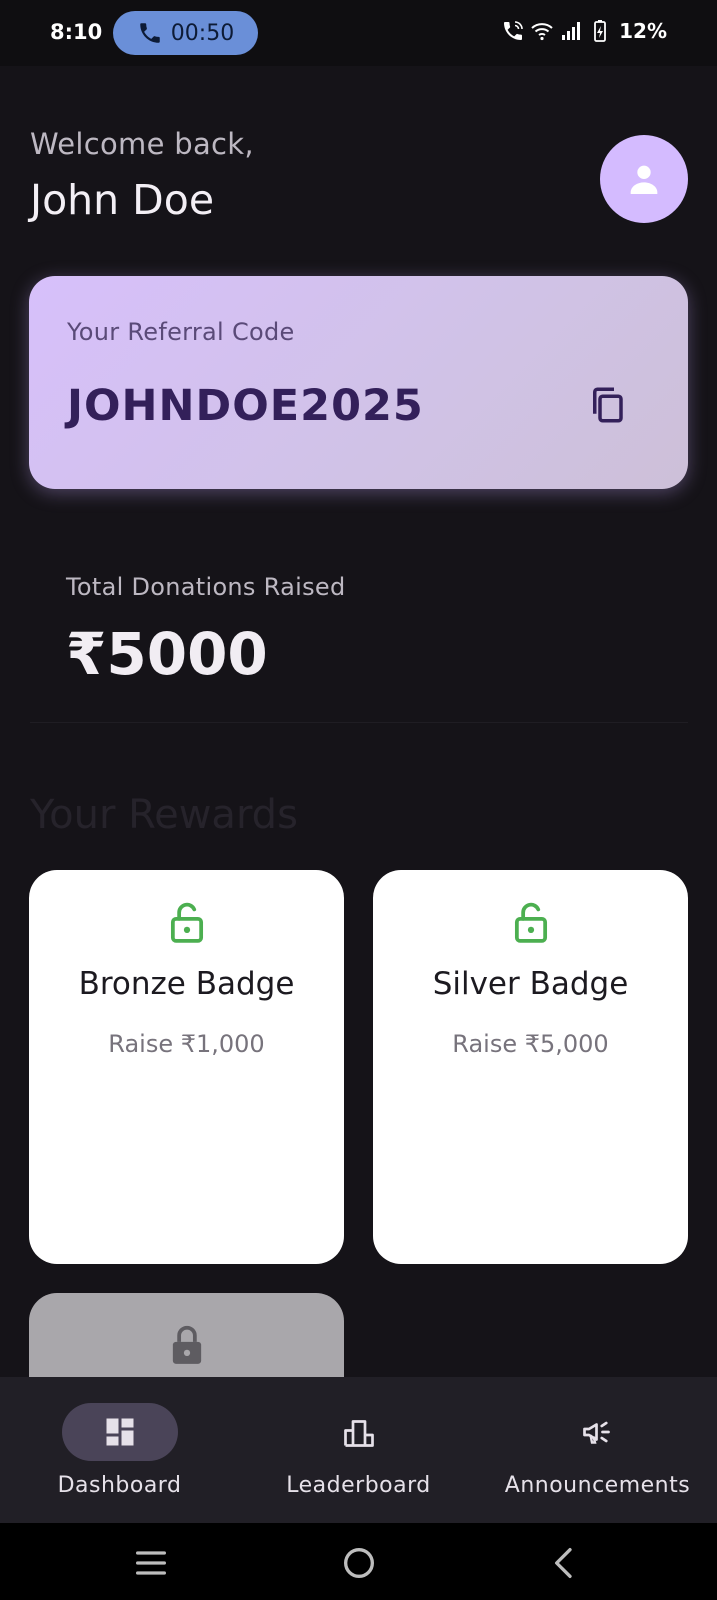  What do you see at coordinates (358, 33) in the screenshot?
I see `status-bar: 8:10 00:50 12%` at bounding box center [358, 33].